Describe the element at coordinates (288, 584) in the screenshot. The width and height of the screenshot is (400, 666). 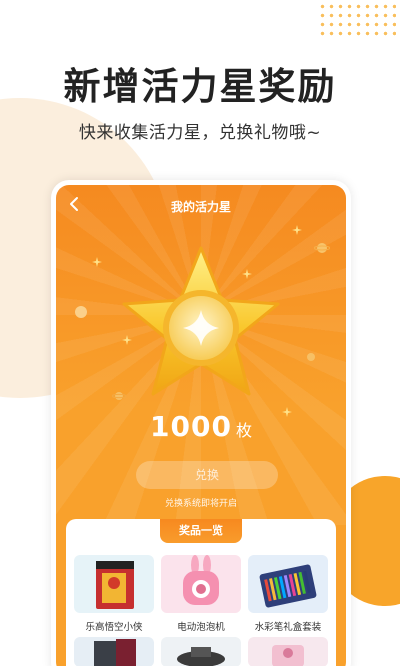
I see `prize-image-marker-set` at that location.